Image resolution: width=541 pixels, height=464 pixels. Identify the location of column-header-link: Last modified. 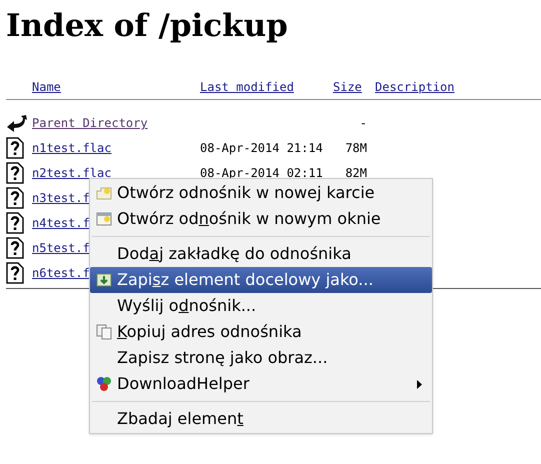
(266, 87).